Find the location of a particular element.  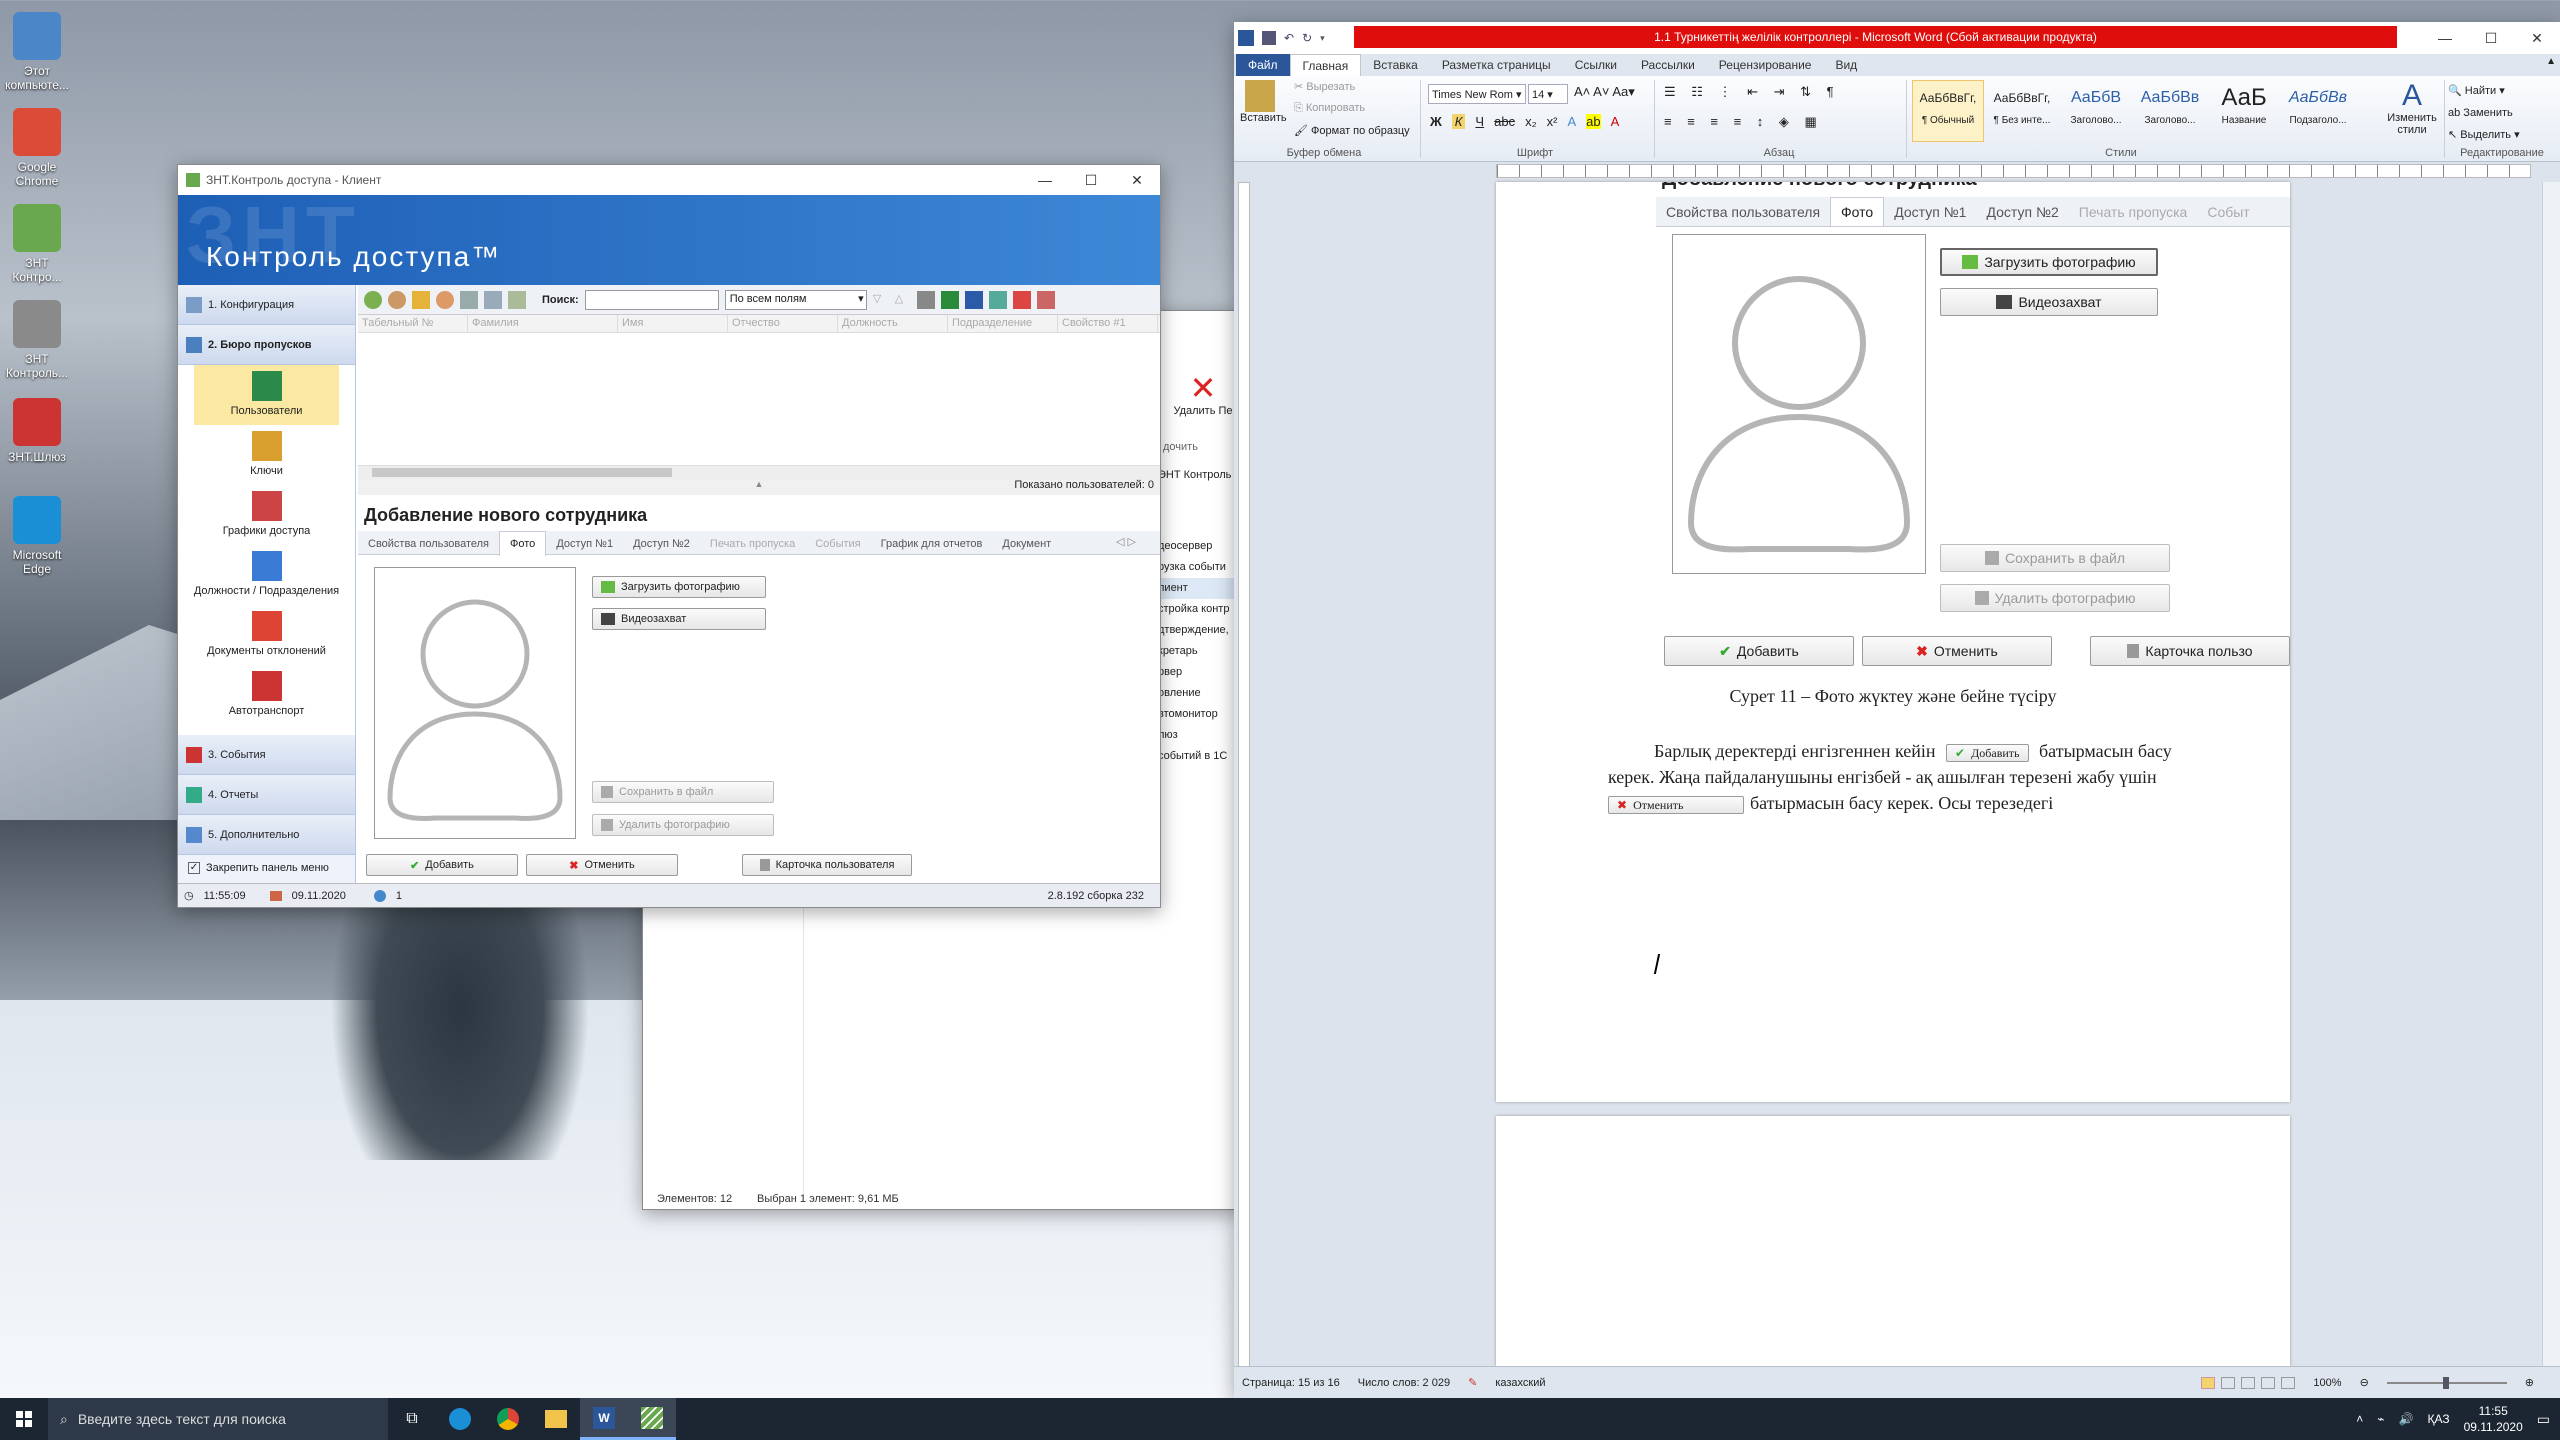

delete-ribbon-button: ✕ Удалить Пе is located at coordinates (1203, 401).